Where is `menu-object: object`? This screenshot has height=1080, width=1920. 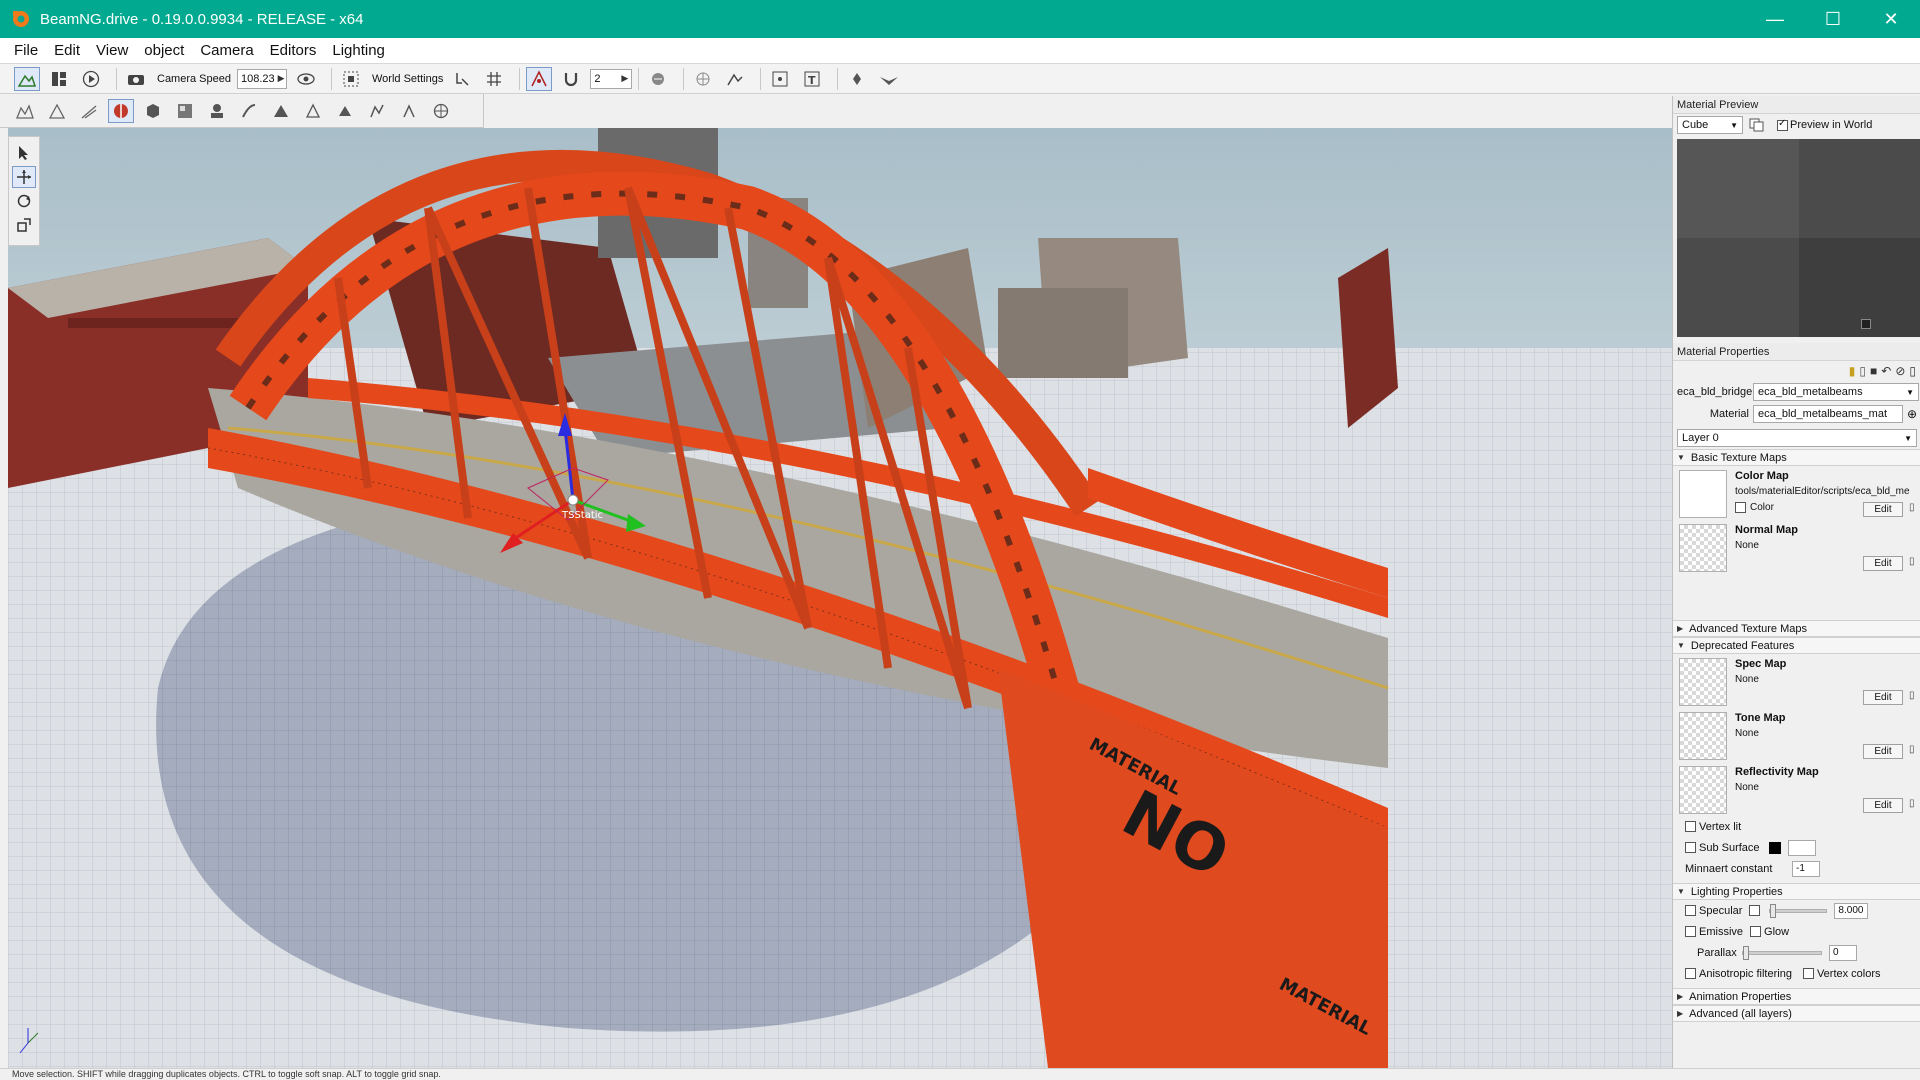
menu-object: object is located at coordinates (164, 50).